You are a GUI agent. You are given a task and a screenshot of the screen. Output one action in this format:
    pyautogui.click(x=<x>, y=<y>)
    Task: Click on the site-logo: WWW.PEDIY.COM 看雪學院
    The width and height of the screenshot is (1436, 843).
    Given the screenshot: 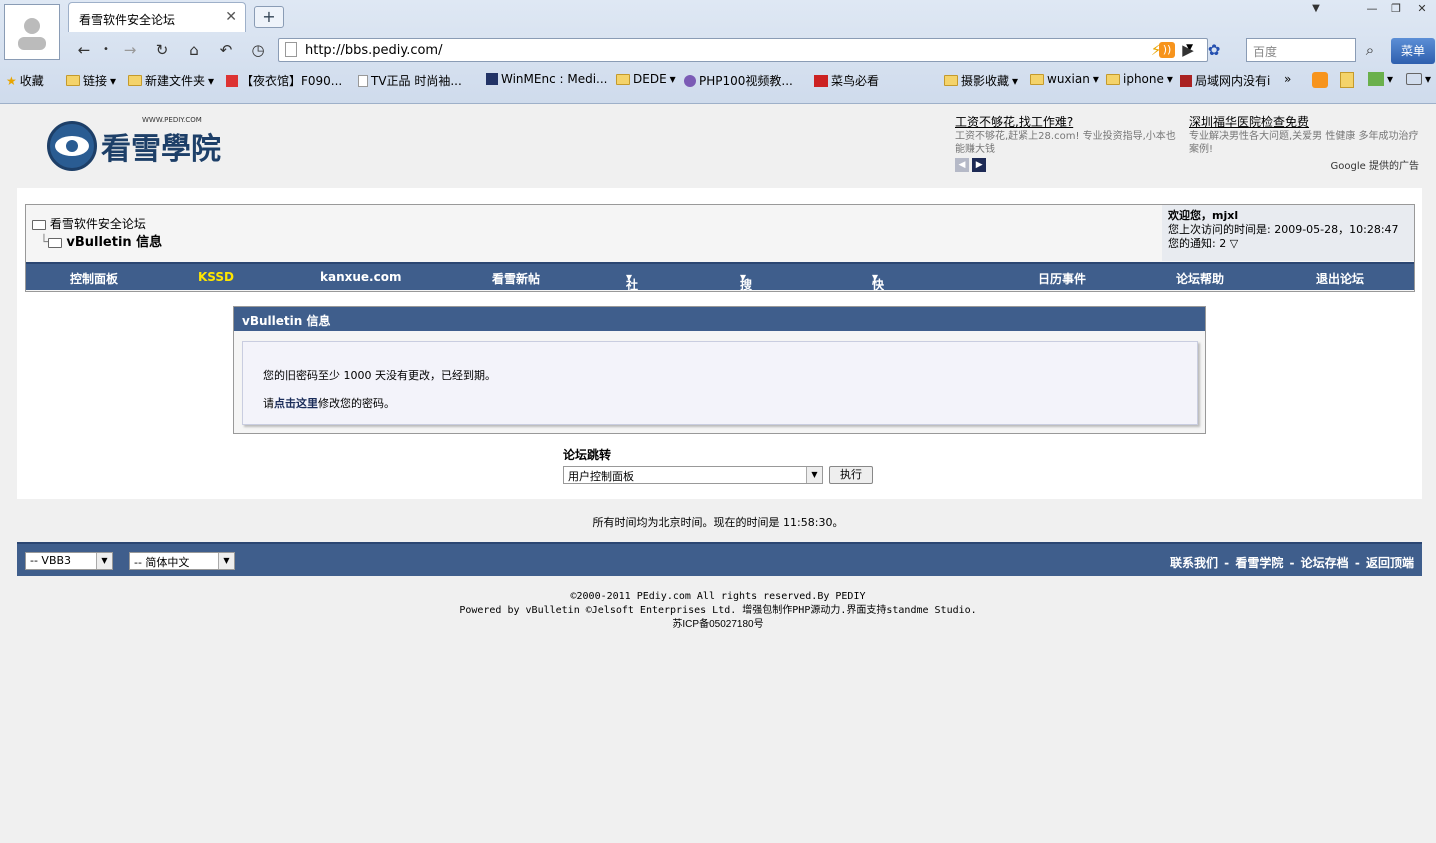 What is the action you would take?
    pyautogui.click(x=142, y=146)
    